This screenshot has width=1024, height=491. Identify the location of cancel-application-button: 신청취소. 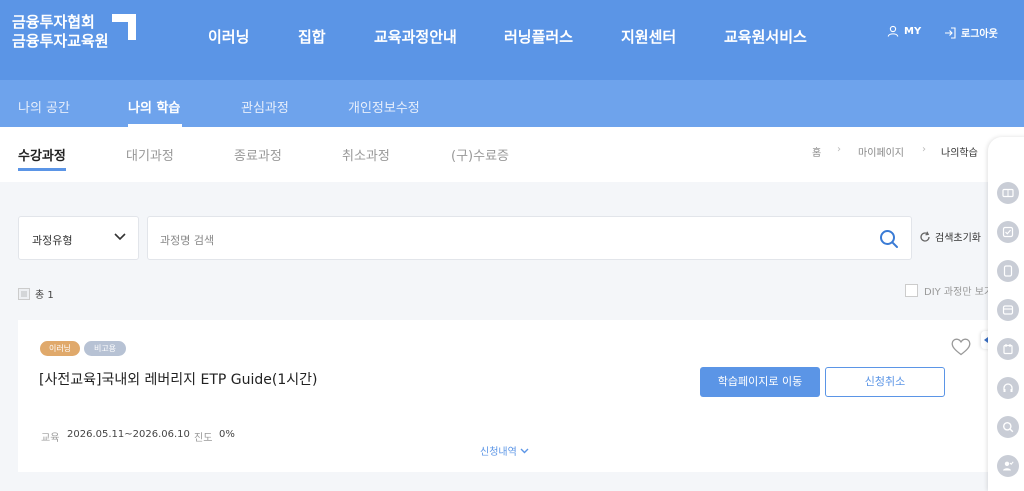
(885, 382).